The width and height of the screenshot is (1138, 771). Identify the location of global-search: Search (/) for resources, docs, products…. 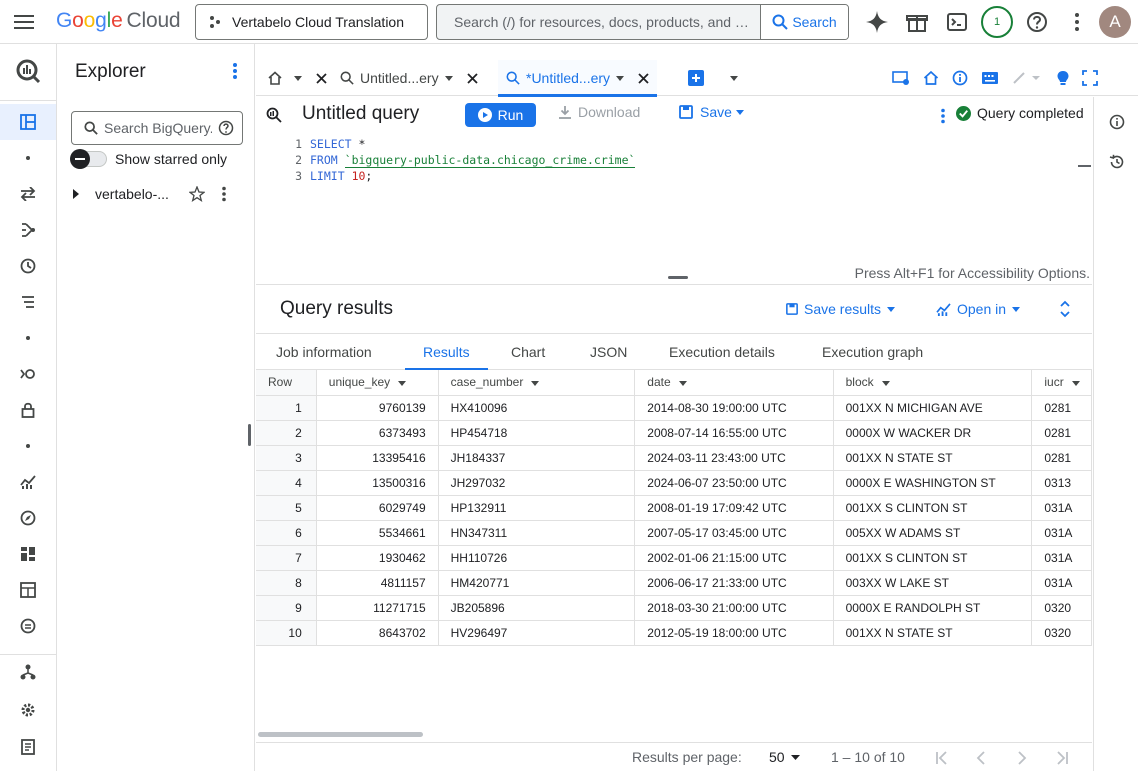
(642, 22).